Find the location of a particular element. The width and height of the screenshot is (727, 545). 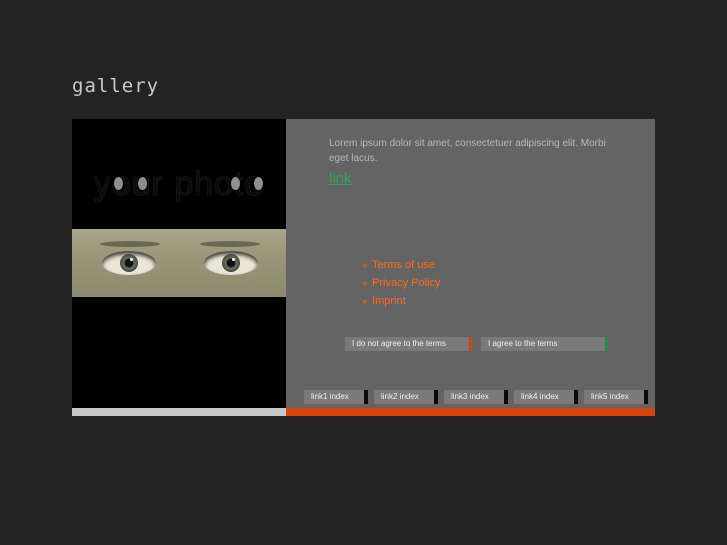

terms-item-imprint: » Imprint is located at coordinates (401, 301).